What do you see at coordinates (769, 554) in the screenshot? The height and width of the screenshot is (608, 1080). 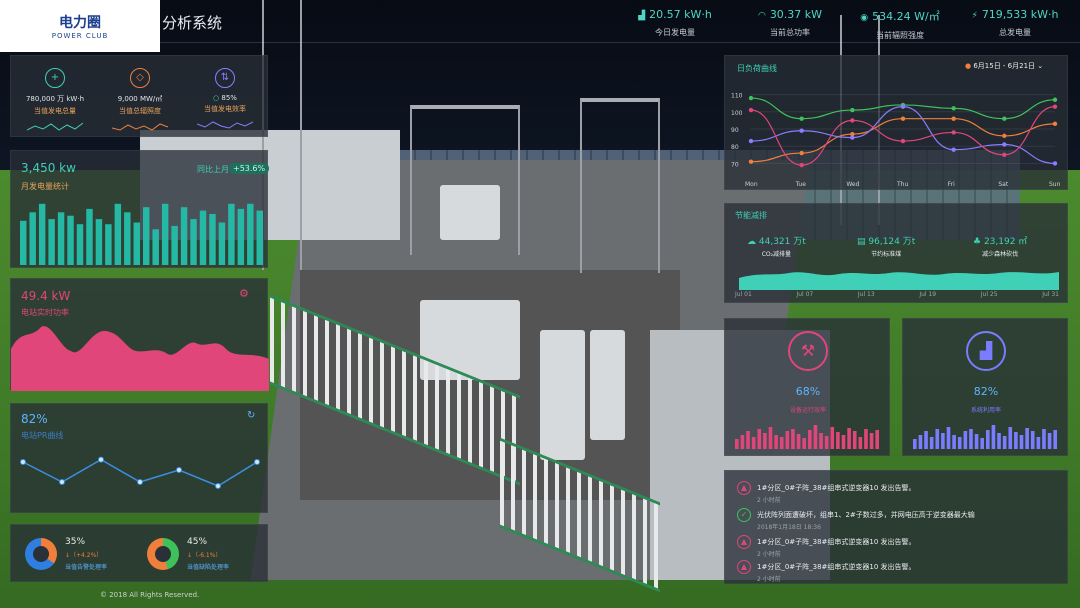 I see `event-time: 2 小时前` at bounding box center [769, 554].